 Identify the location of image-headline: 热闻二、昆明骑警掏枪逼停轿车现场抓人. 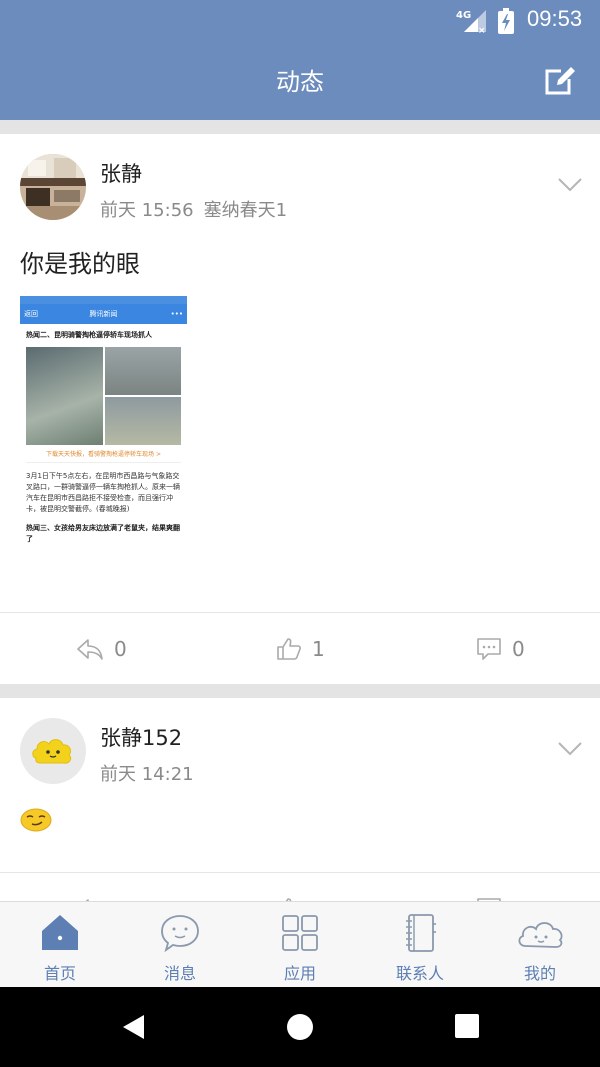
(89, 335).